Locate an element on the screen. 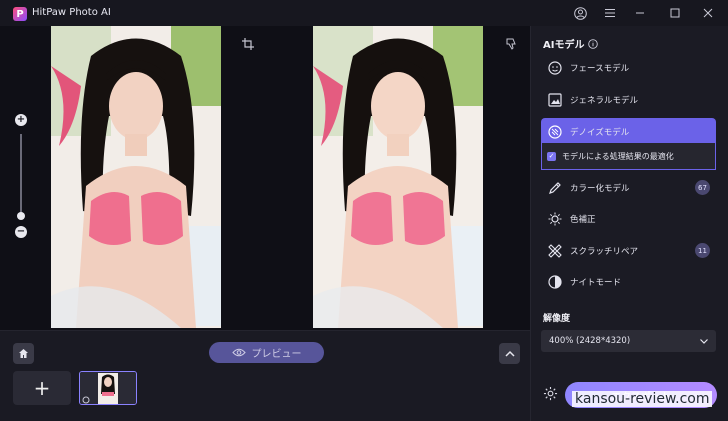  expand-up-button is located at coordinates (509, 353).